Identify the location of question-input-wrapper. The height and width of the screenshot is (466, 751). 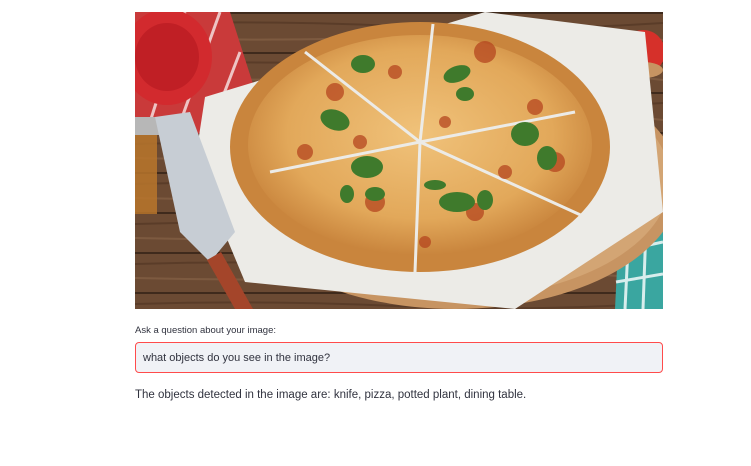
(399, 357).